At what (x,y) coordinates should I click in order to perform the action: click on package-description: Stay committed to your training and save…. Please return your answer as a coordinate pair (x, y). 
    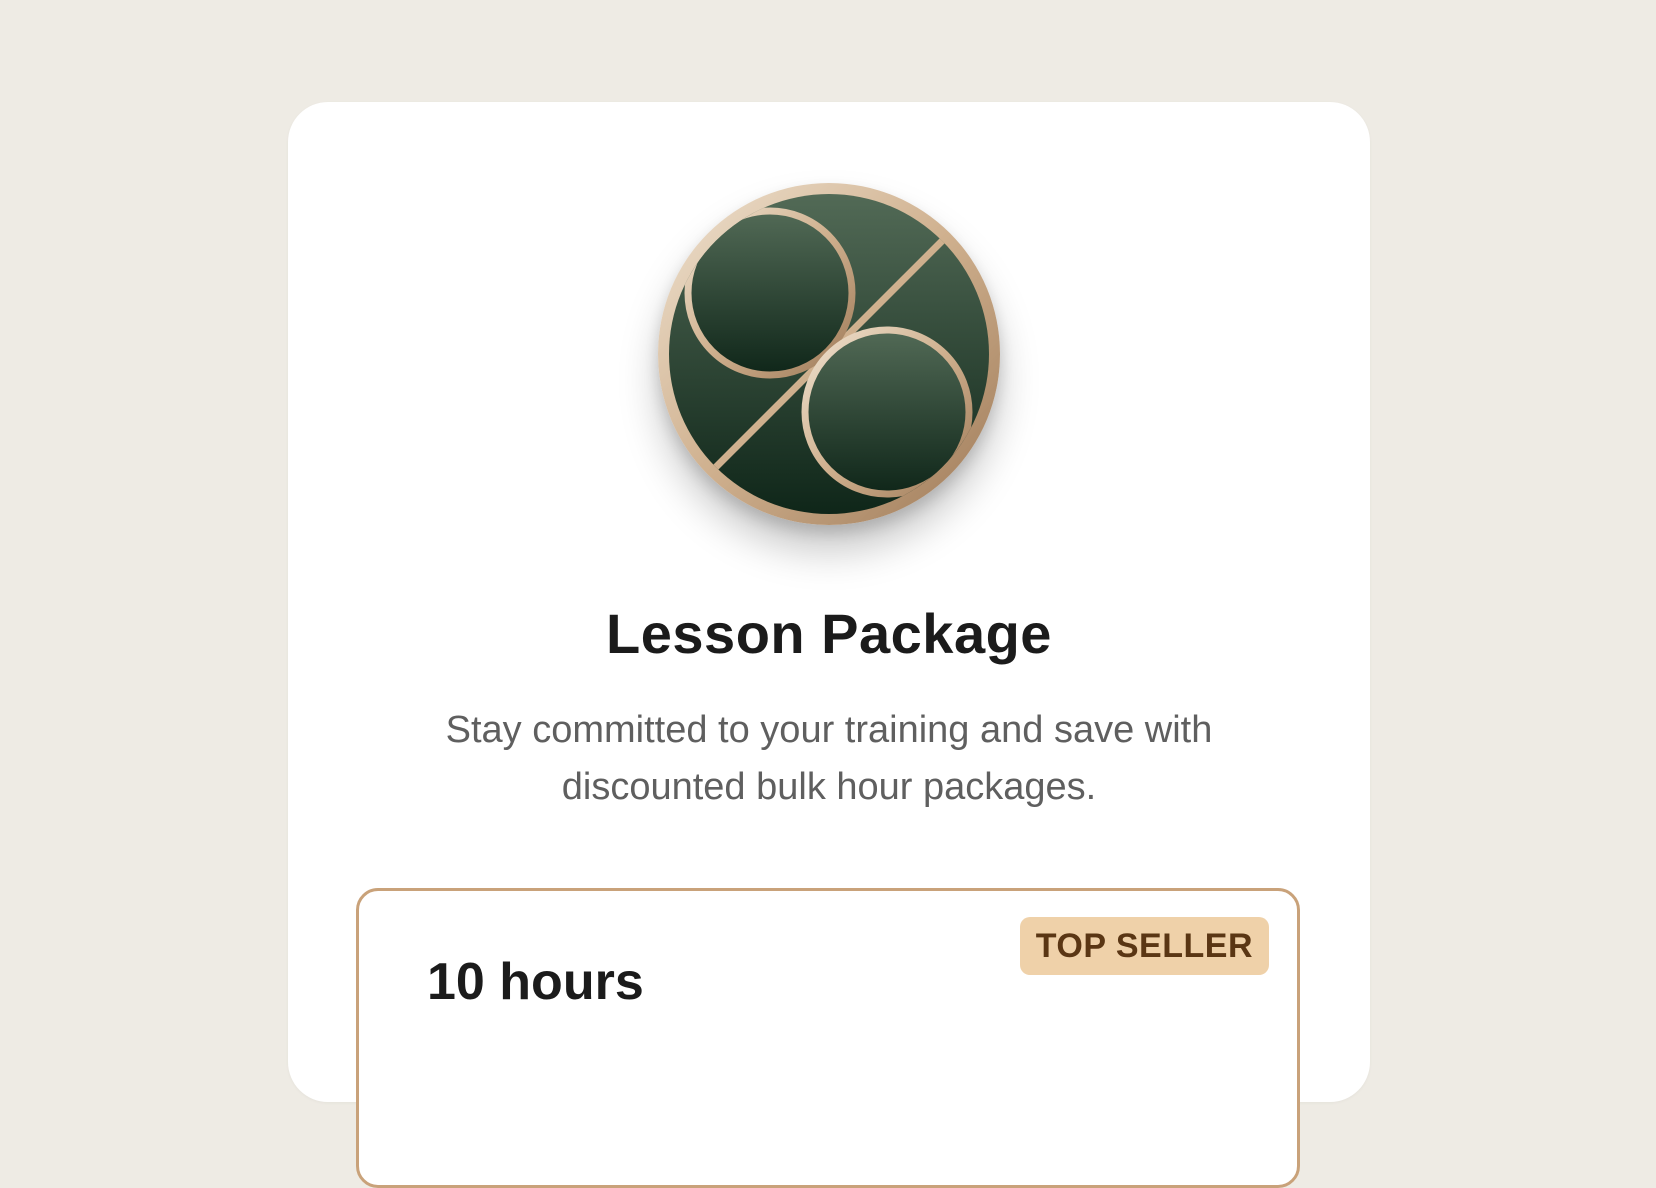
    Looking at the image, I should click on (829, 758).